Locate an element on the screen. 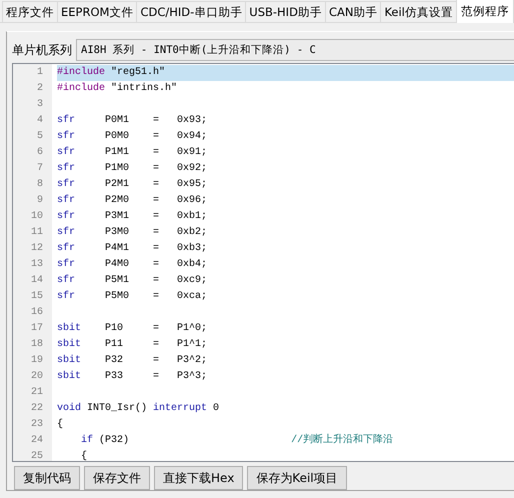 The height and width of the screenshot is (498, 514). code-line: sfr P3M1 = 0xb1; is located at coordinates (132, 217).